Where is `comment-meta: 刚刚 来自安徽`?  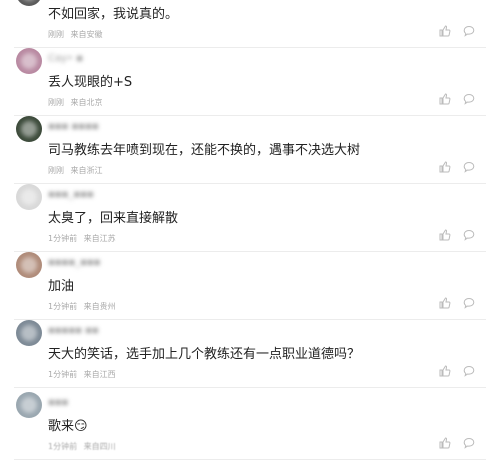 comment-meta: 刚刚 来自安徽 is located at coordinates (75, 34).